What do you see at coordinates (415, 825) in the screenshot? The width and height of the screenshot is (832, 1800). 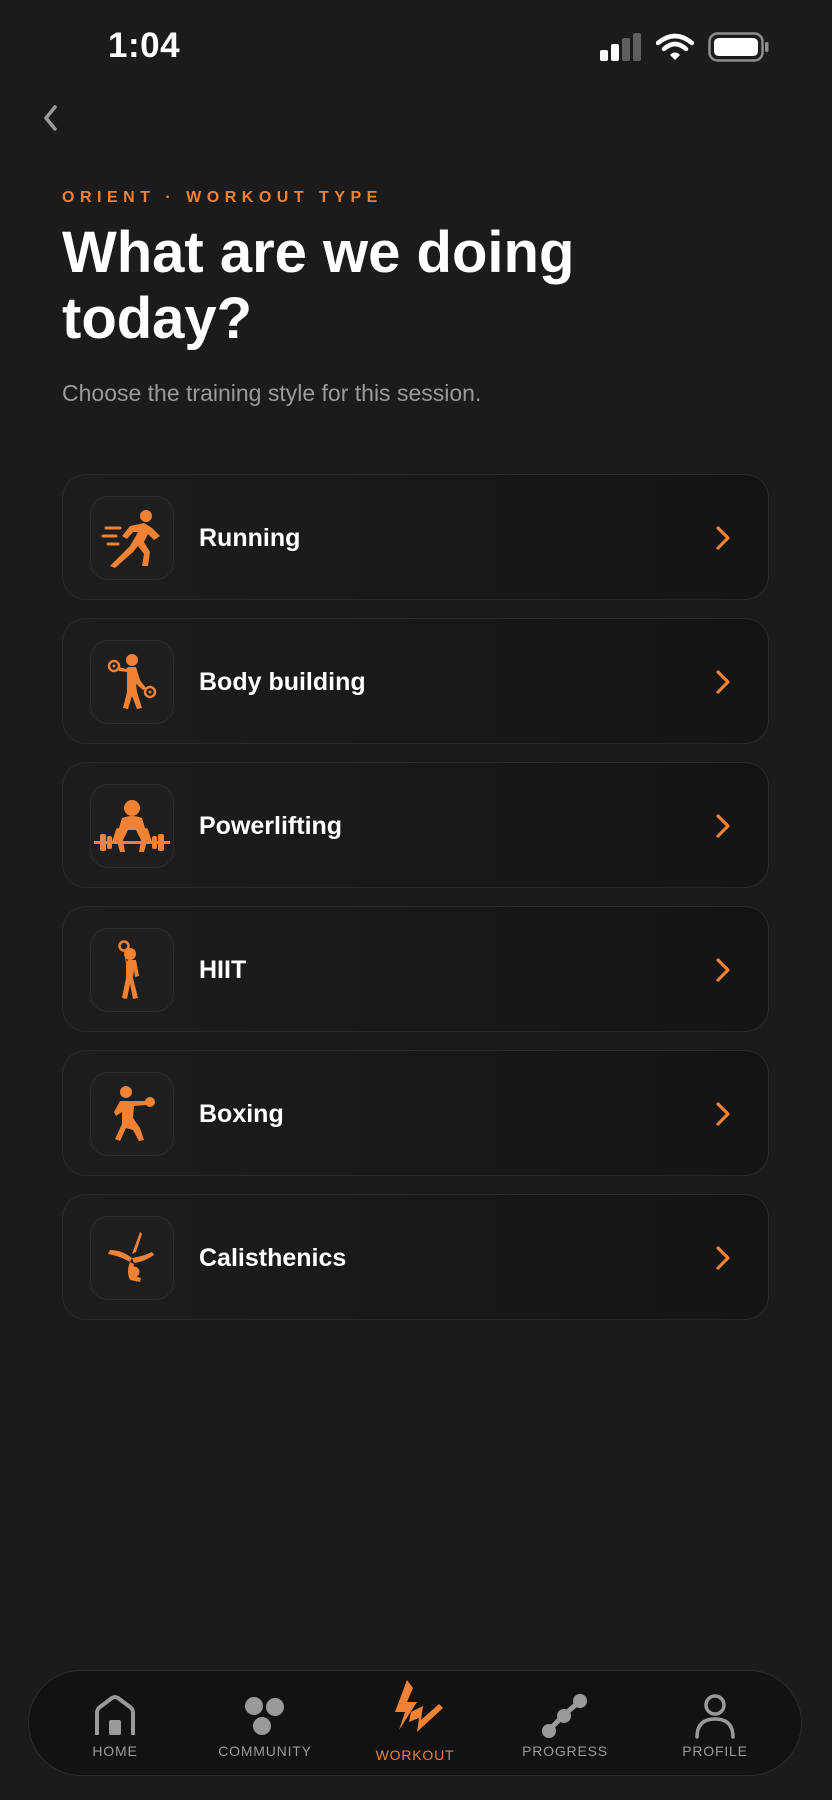 I see `workout-option-powerlifting: Powerlifting` at bounding box center [415, 825].